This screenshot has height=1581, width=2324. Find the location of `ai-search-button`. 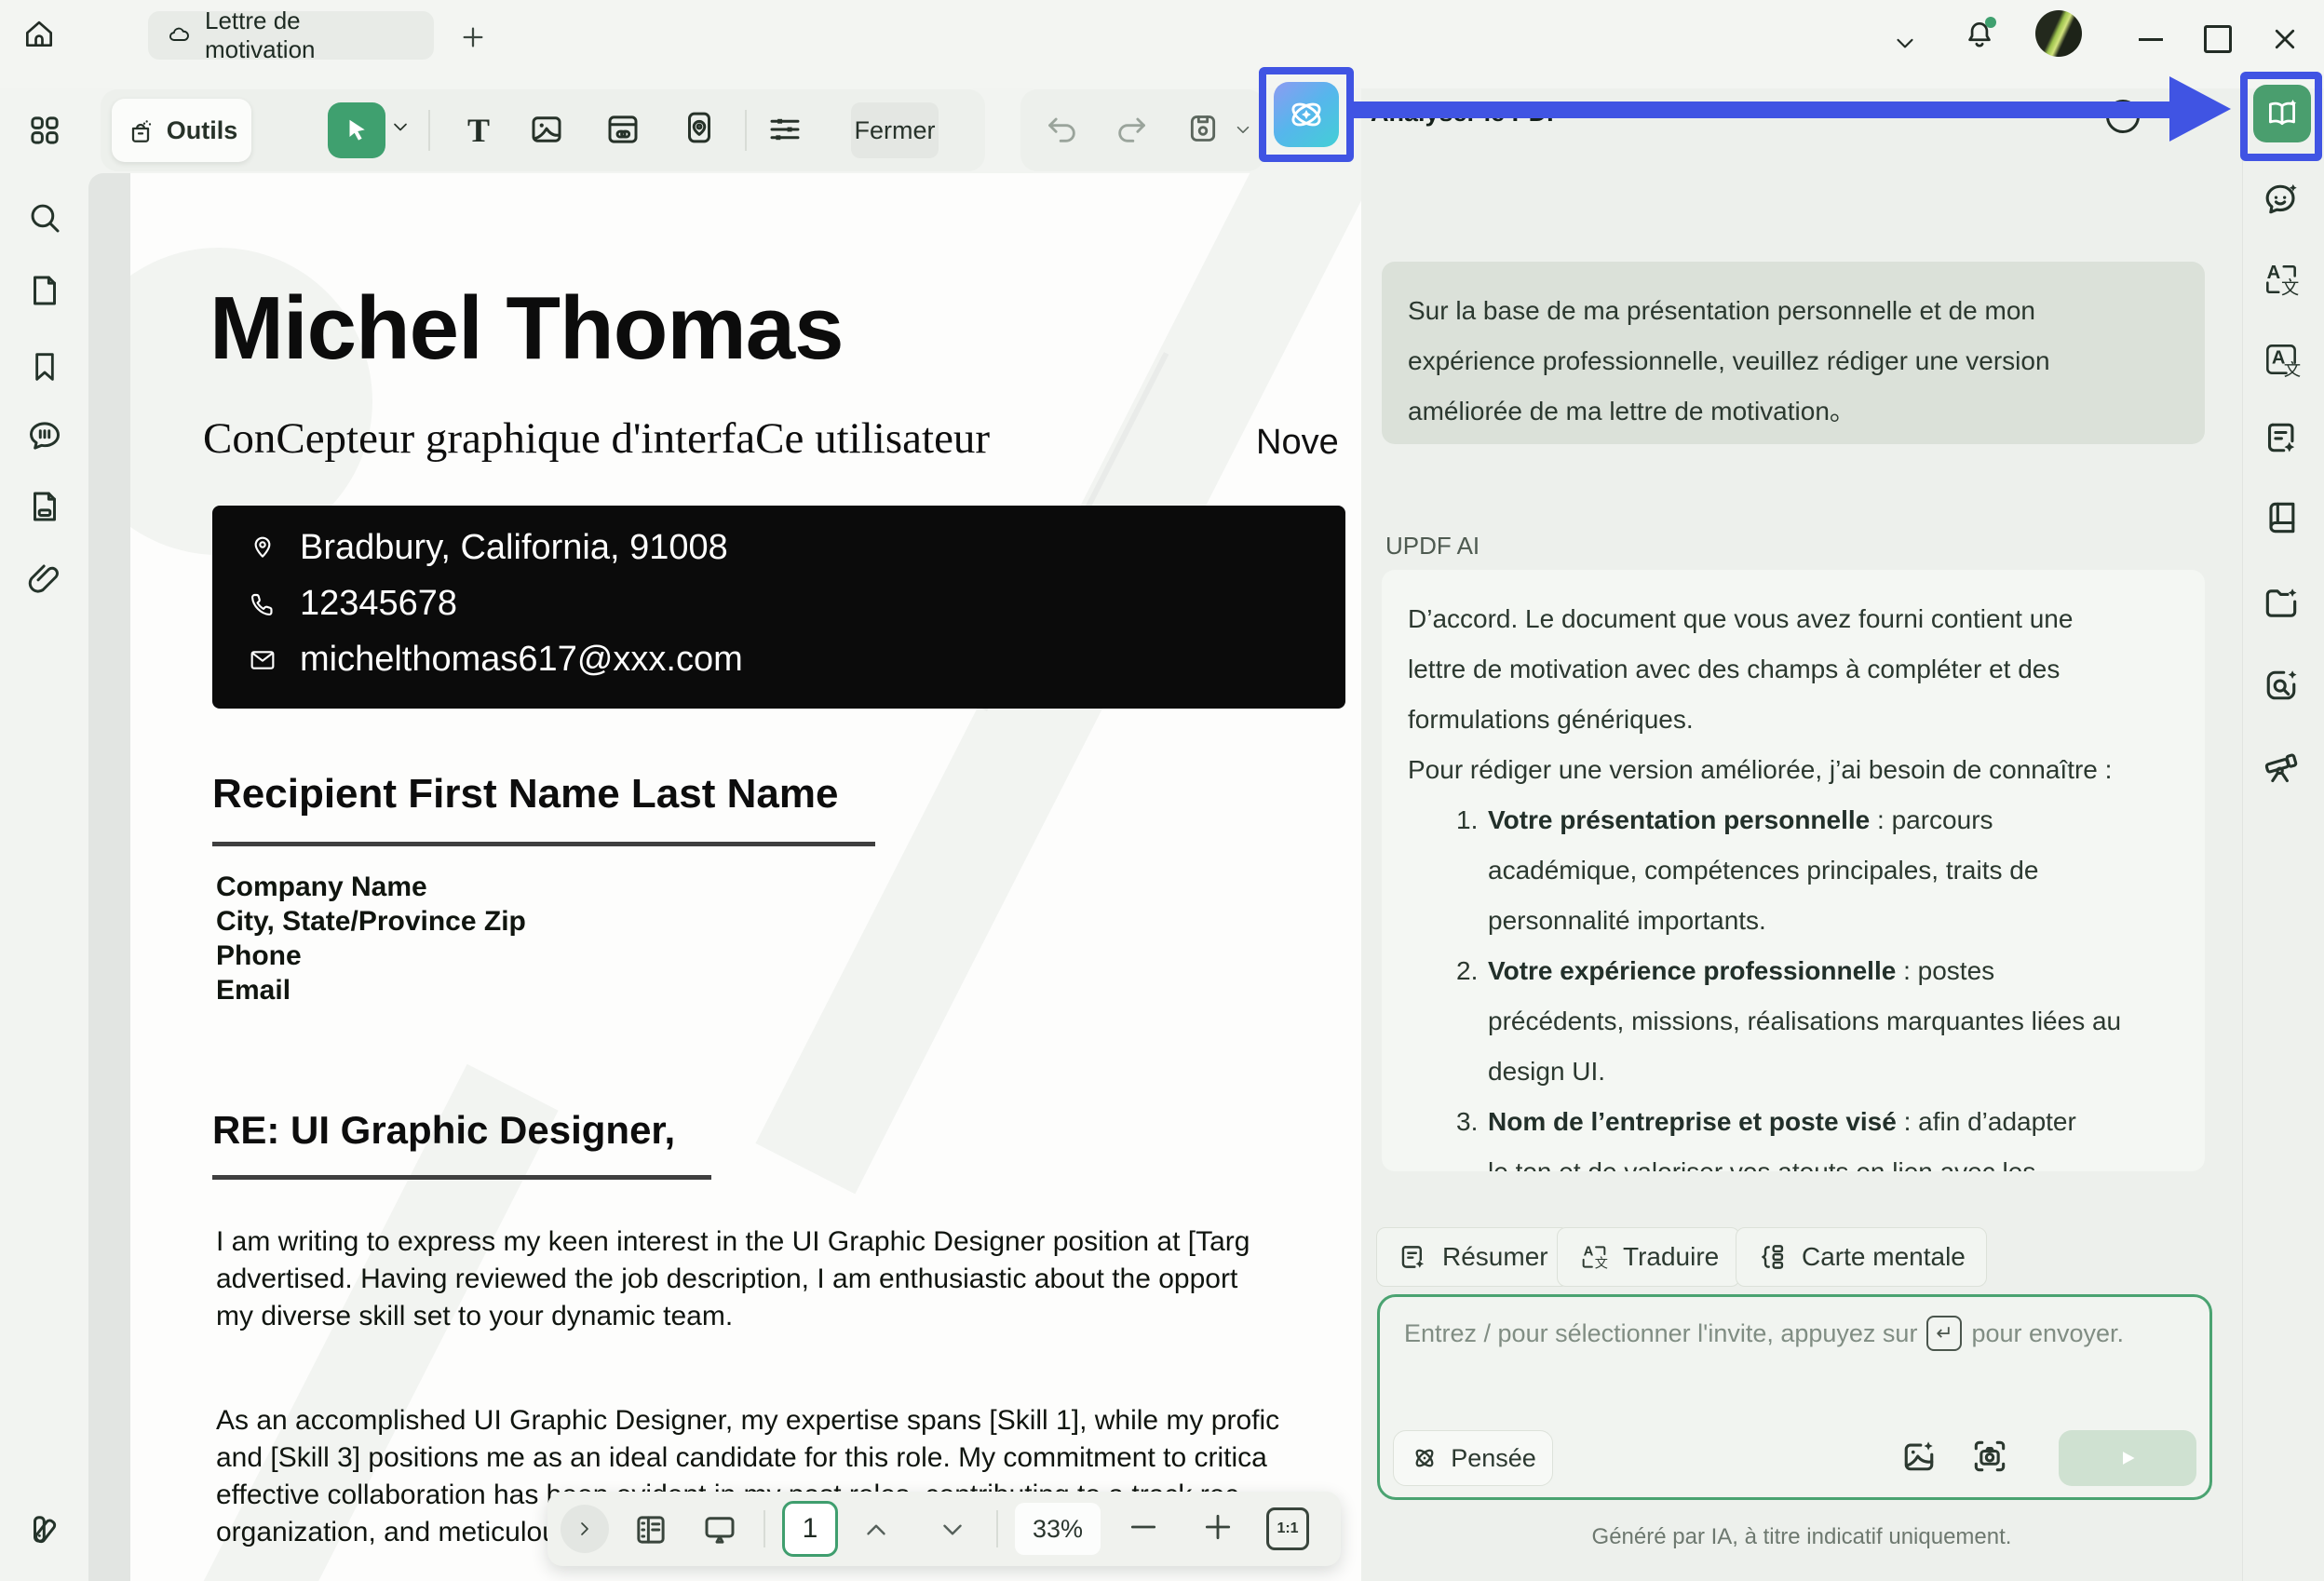

ai-search-button is located at coordinates (2282, 685).